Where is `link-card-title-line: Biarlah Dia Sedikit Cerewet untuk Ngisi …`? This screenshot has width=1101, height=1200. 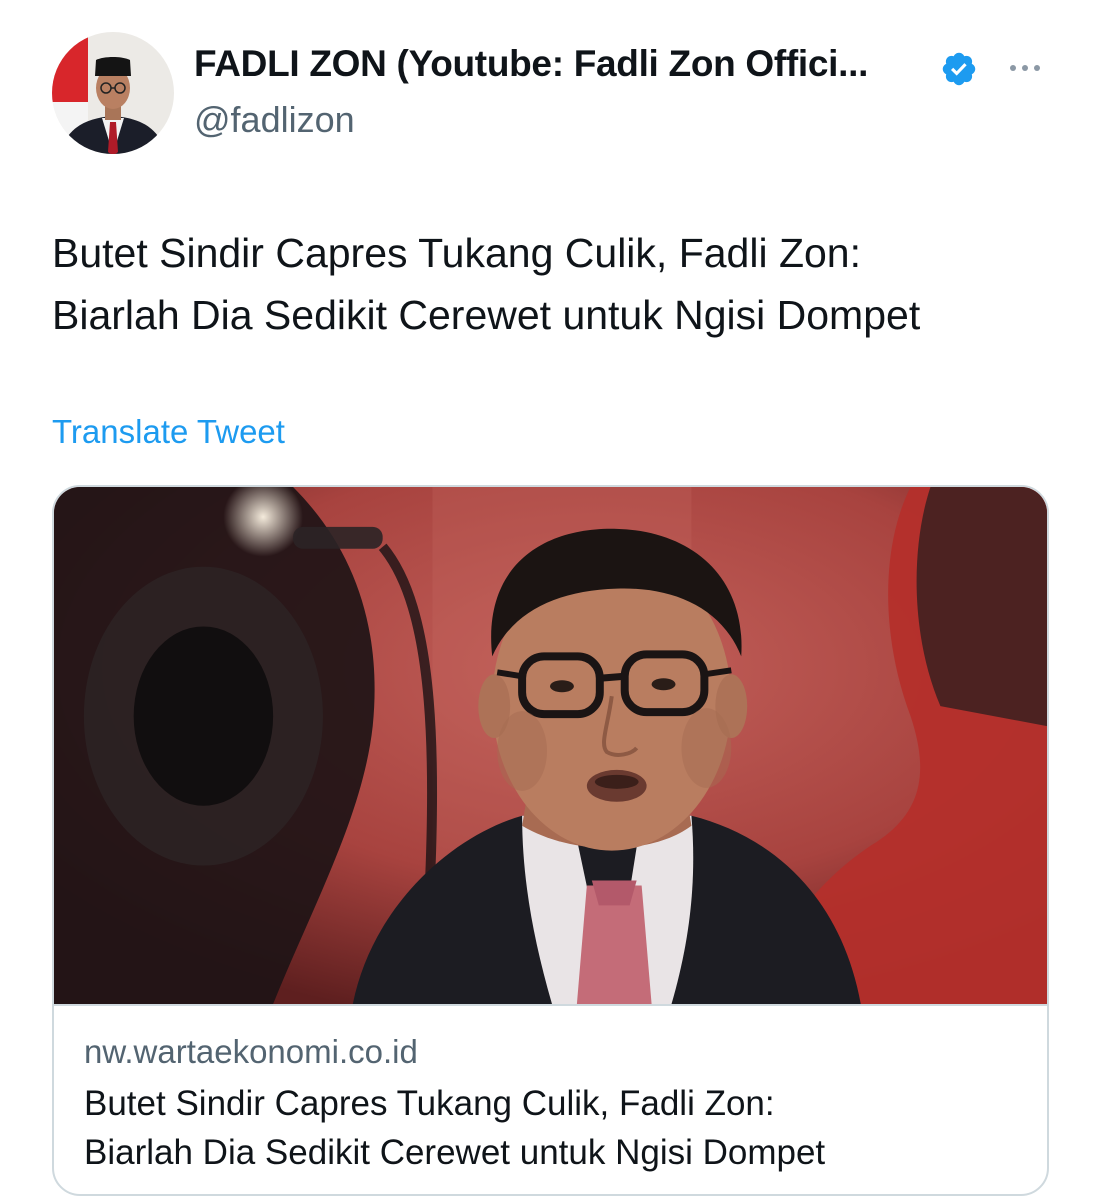 link-card-title-line: Biarlah Dia Sedikit Cerewet untuk Ngisi … is located at coordinates (455, 1152).